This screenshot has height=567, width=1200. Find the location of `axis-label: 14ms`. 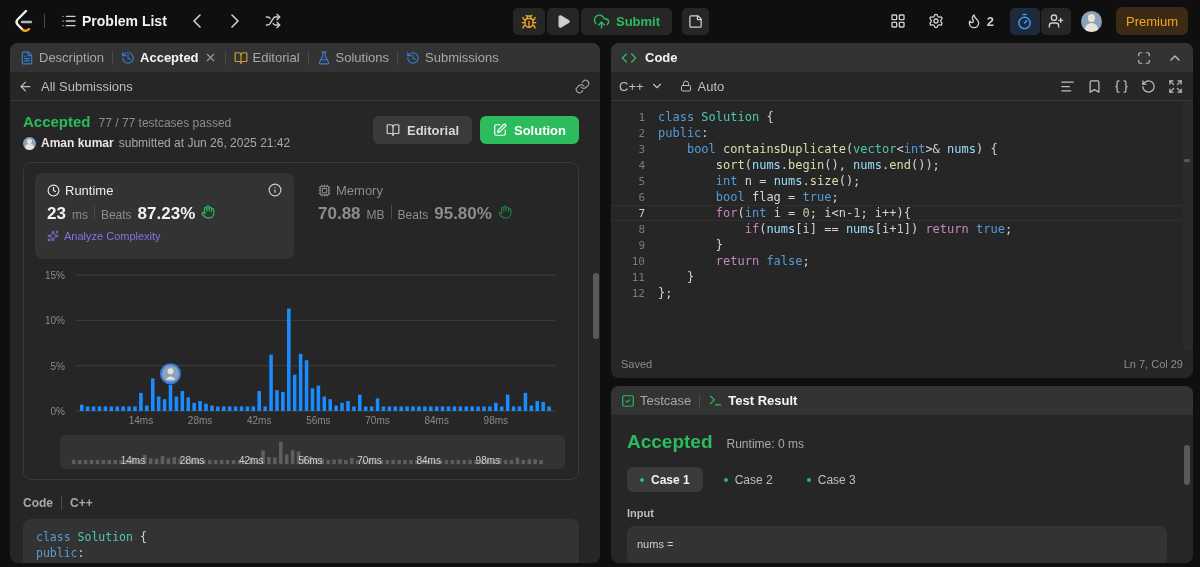

axis-label: 14ms is located at coordinates (133, 460).